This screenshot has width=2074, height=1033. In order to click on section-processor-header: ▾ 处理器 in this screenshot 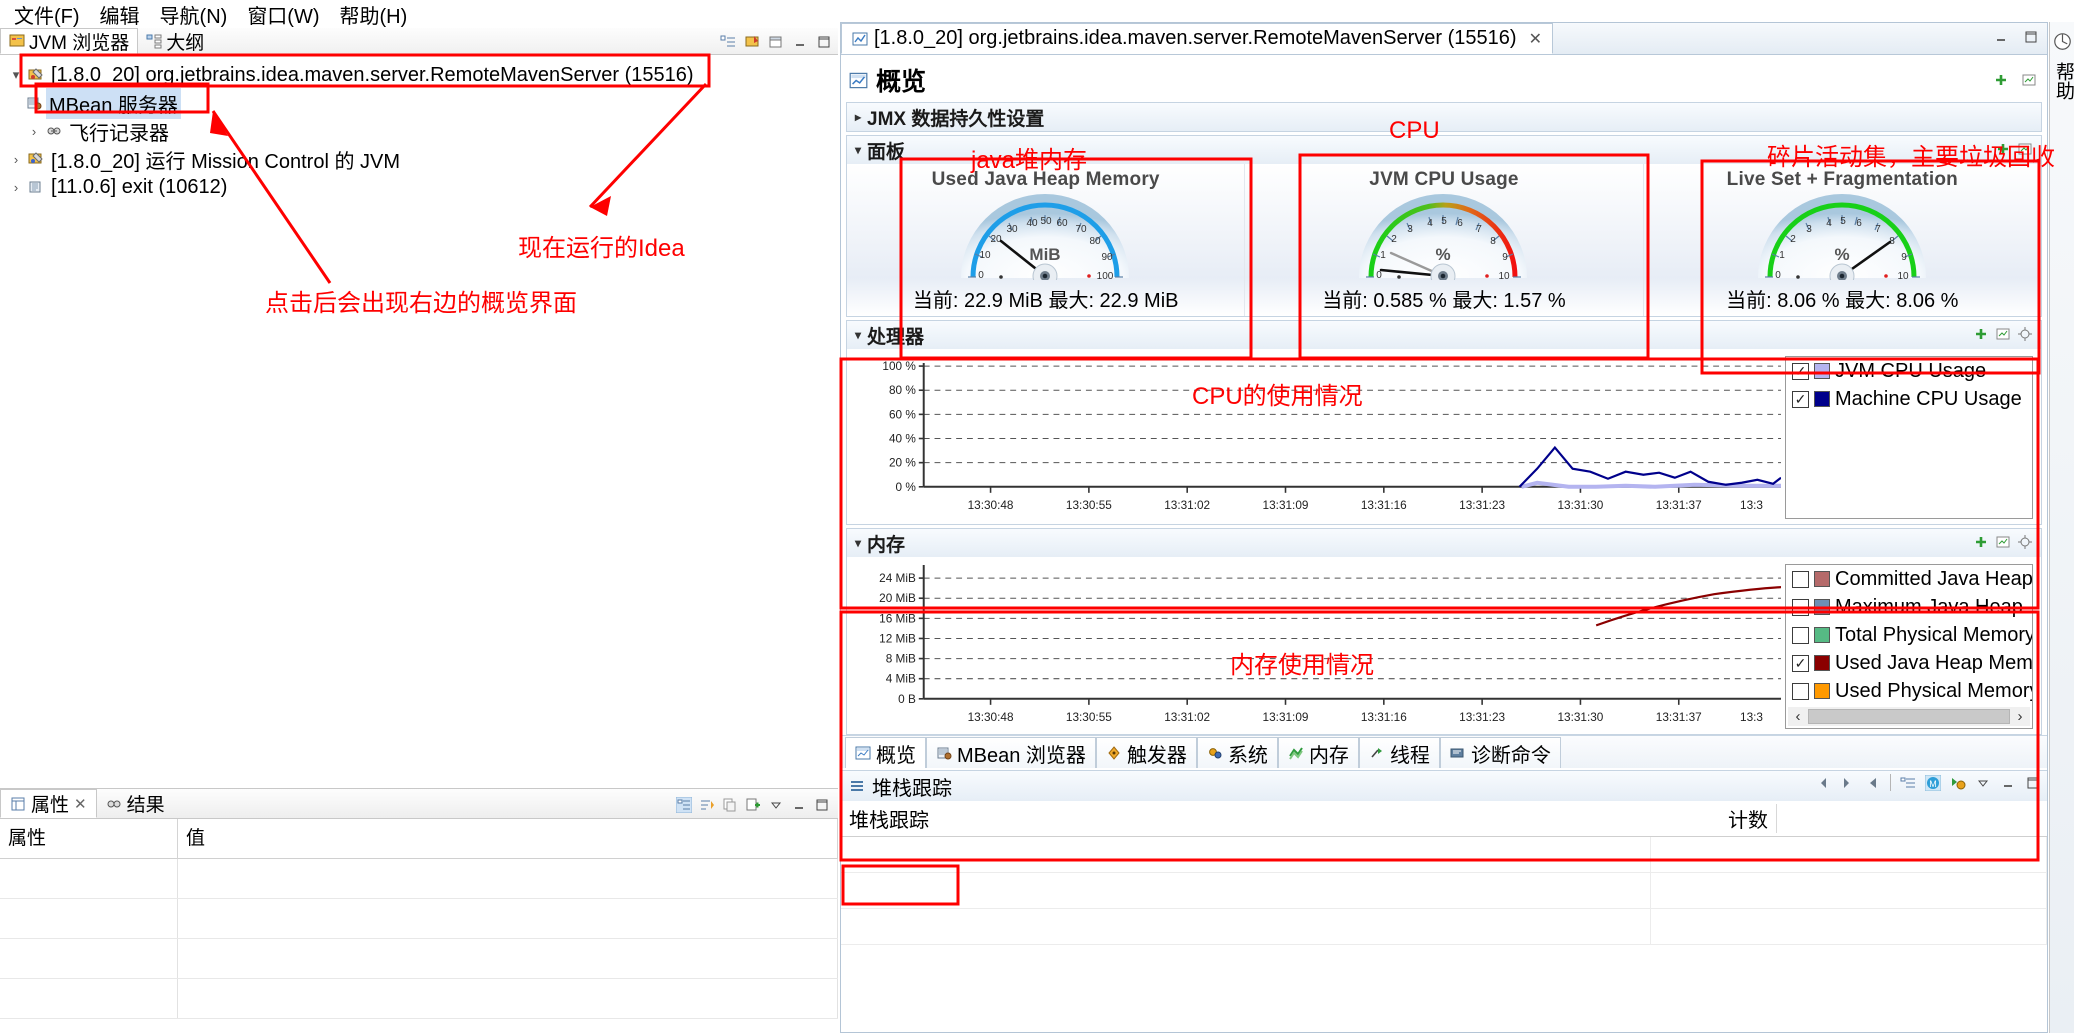, I will do `click(1444, 335)`.